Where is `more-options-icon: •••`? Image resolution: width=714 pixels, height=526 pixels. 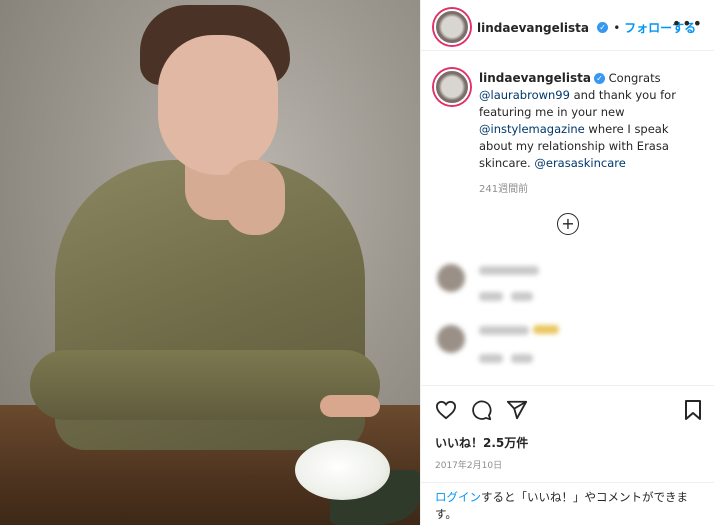
more-options-icon: ••• is located at coordinates (687, 23).